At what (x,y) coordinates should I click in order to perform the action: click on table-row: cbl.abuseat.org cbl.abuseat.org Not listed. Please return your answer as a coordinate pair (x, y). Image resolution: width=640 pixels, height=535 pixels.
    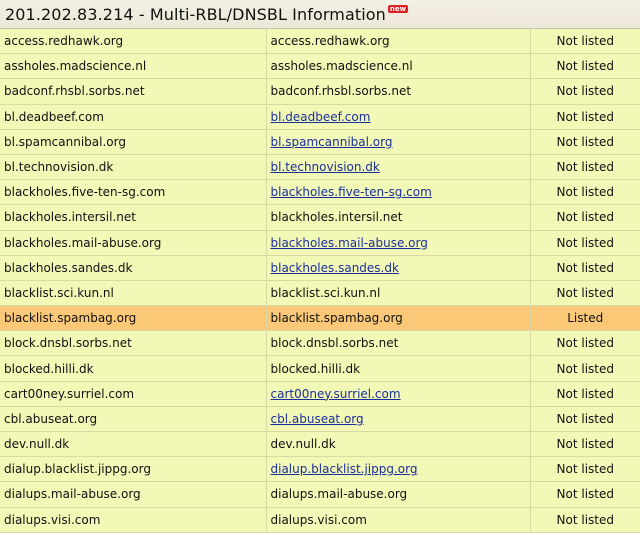
    Looking at the image, I should click on (320, 419).